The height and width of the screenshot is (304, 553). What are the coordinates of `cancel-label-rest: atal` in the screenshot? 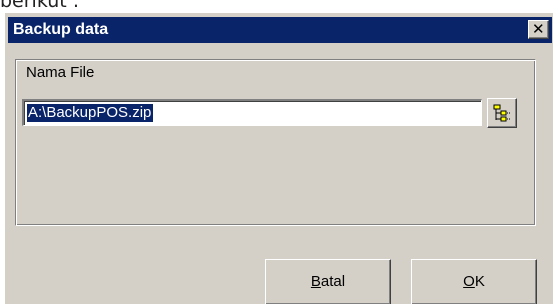 It's located at (333, 281).